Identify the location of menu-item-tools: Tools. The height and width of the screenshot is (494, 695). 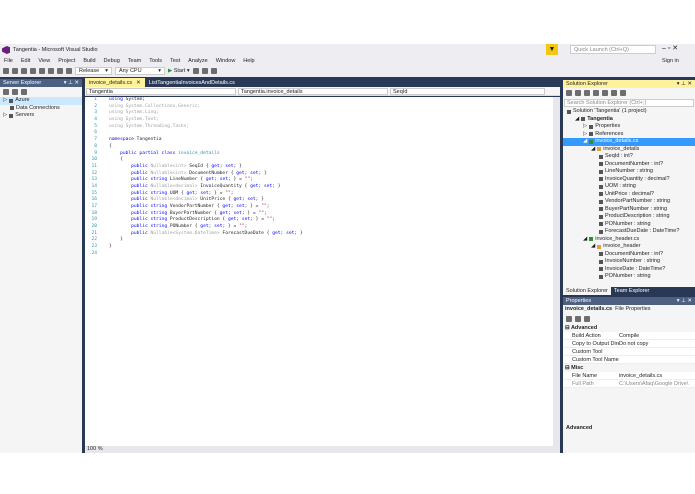
(155, 61).